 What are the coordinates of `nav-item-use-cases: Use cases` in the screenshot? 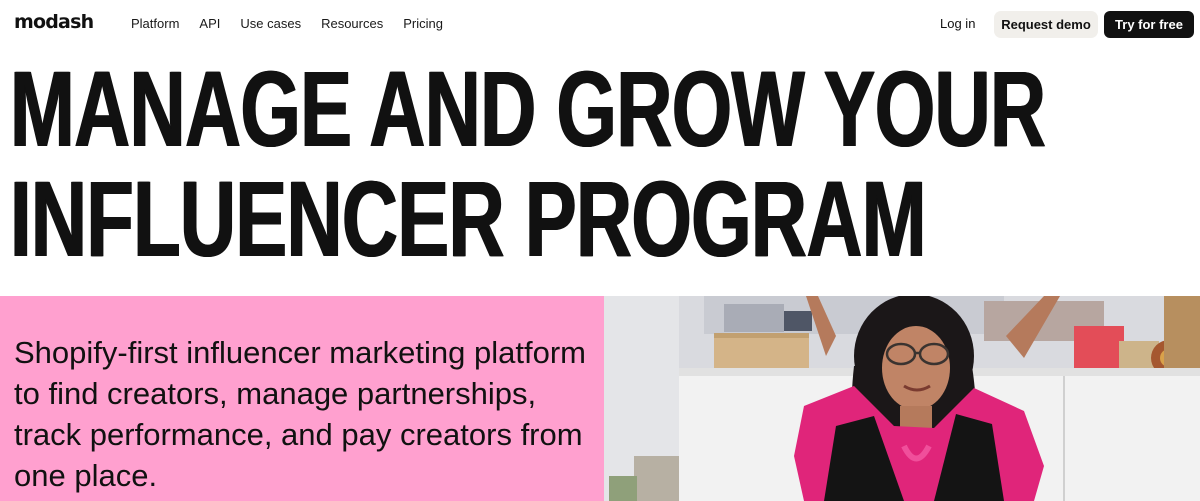 It's located at (270, 23).